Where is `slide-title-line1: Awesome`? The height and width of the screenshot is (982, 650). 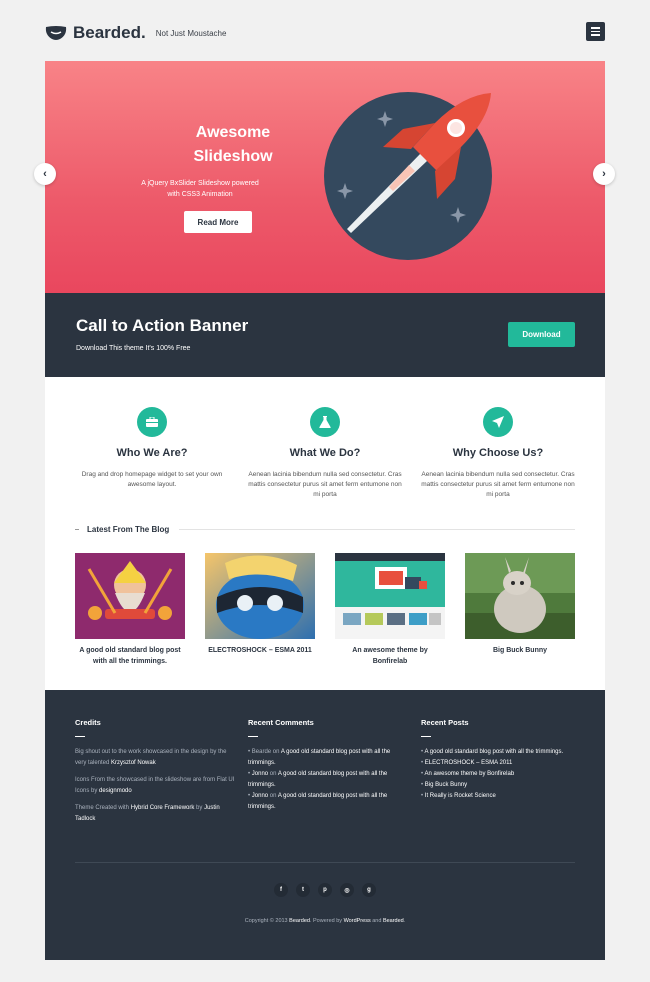
slide-title-line1: Awesome is located at coordinates (233, 132).